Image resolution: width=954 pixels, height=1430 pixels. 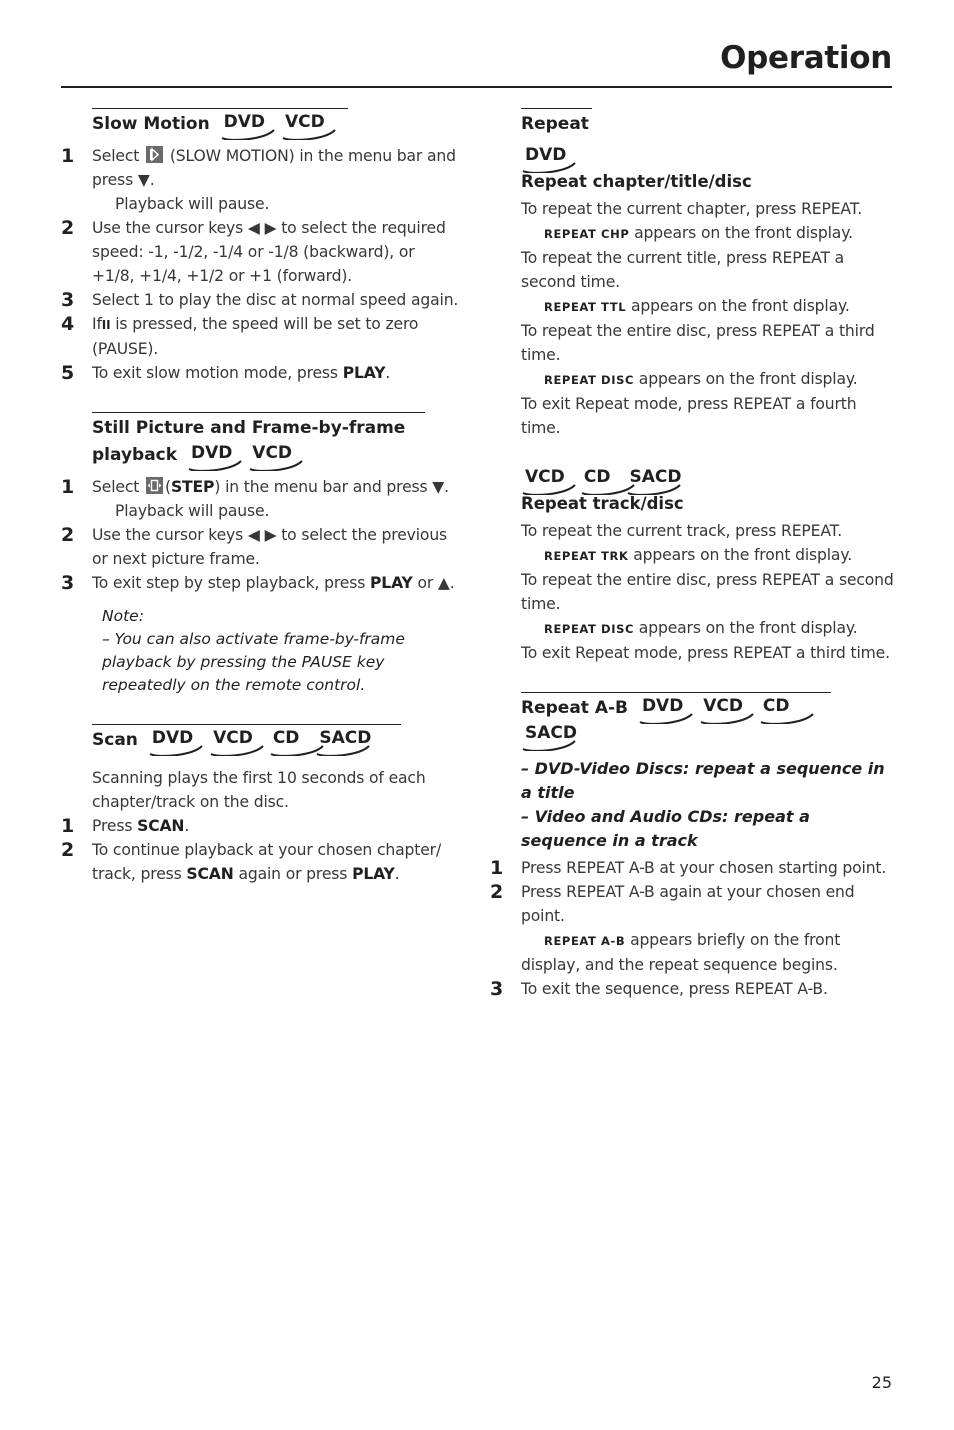 What do you see at coordinates (210, 874) in the screenshot?
I see `key-label: SCAN` at bounding box center [210, 874].